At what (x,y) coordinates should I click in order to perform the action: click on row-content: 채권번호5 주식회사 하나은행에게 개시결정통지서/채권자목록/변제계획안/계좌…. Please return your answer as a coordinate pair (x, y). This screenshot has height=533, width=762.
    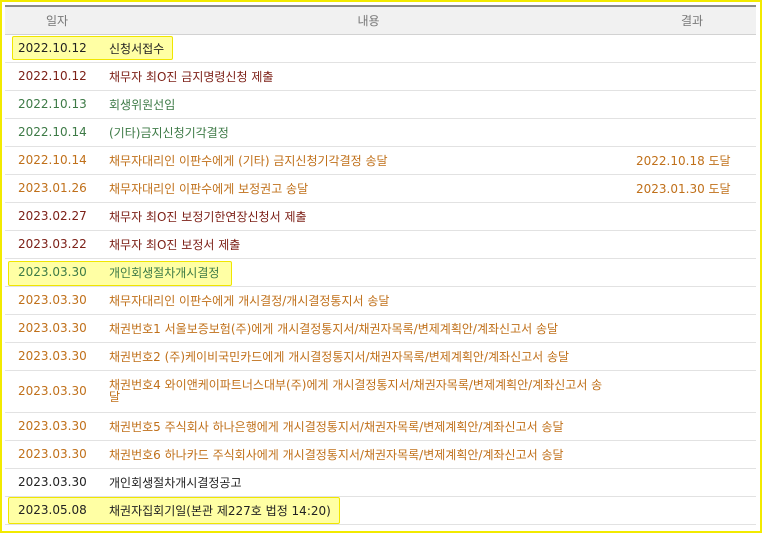
    Looking at the image, I should click on (368, 426).